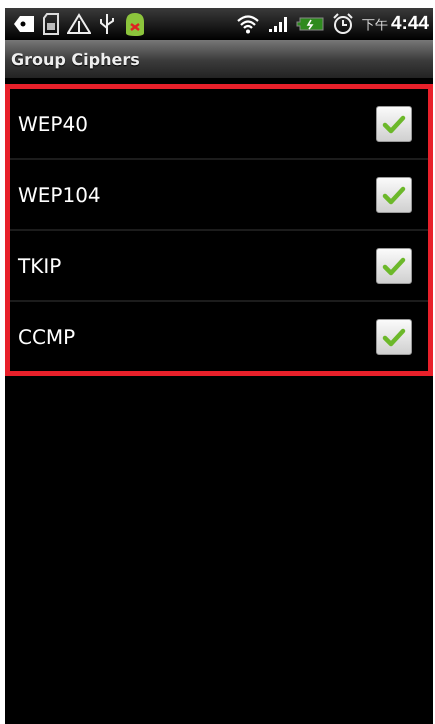 Image resolution: width=435 pixels, height=724 pixels. I want to click on back-icon, so click(24, 24).